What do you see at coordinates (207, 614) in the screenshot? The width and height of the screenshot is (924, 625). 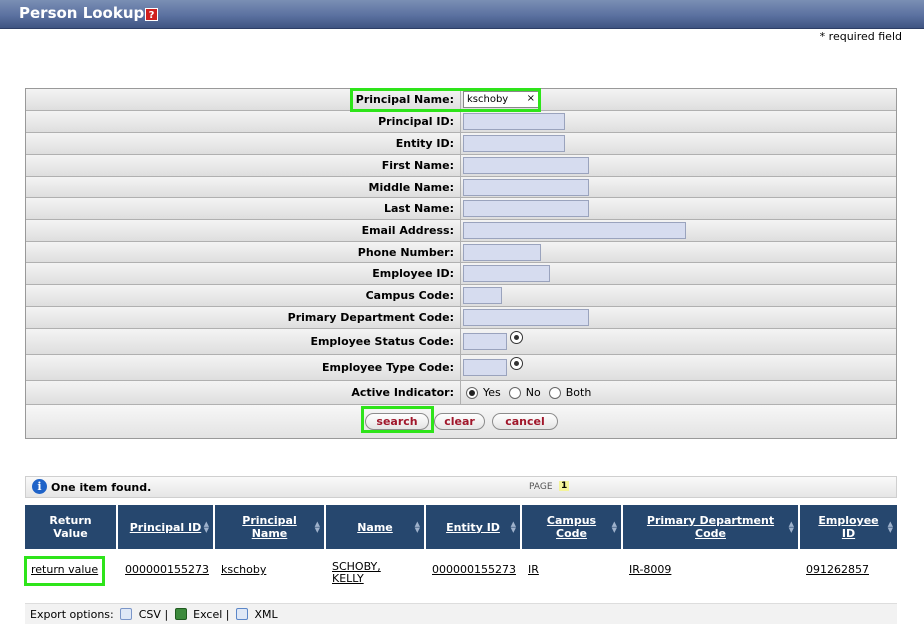 I see `export-excel-link: Excel` at bounding box center [207, 614].